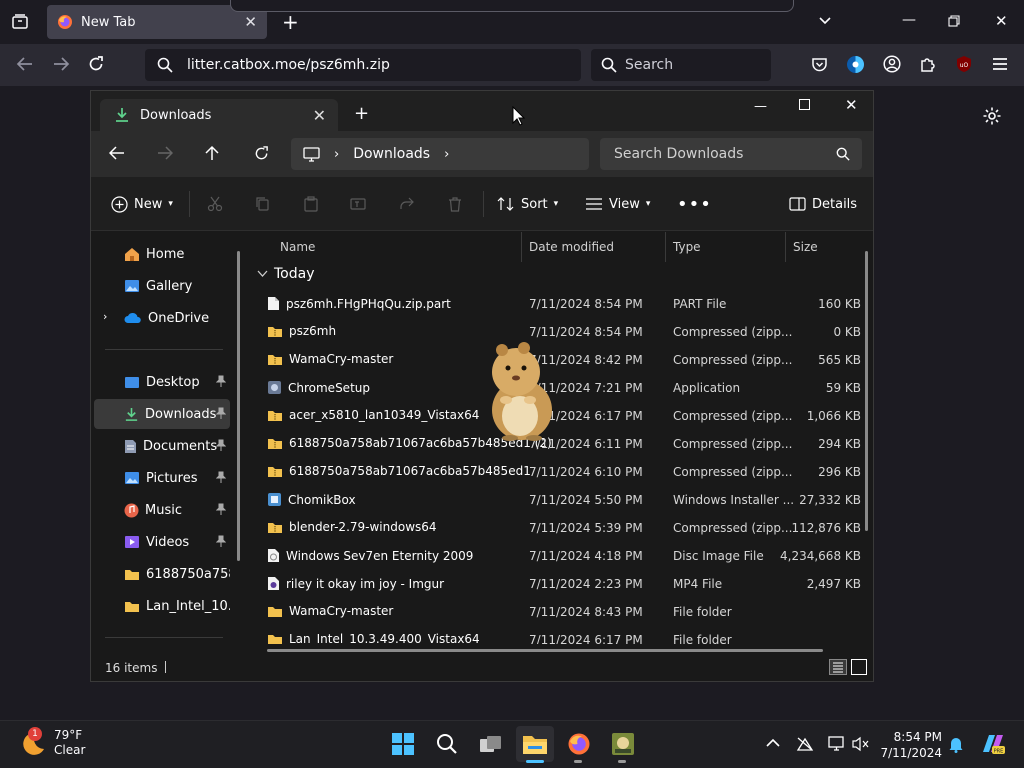 The image size is (1024, 768). I want to click on extensions-puzzle-icon, so click(928, 64).